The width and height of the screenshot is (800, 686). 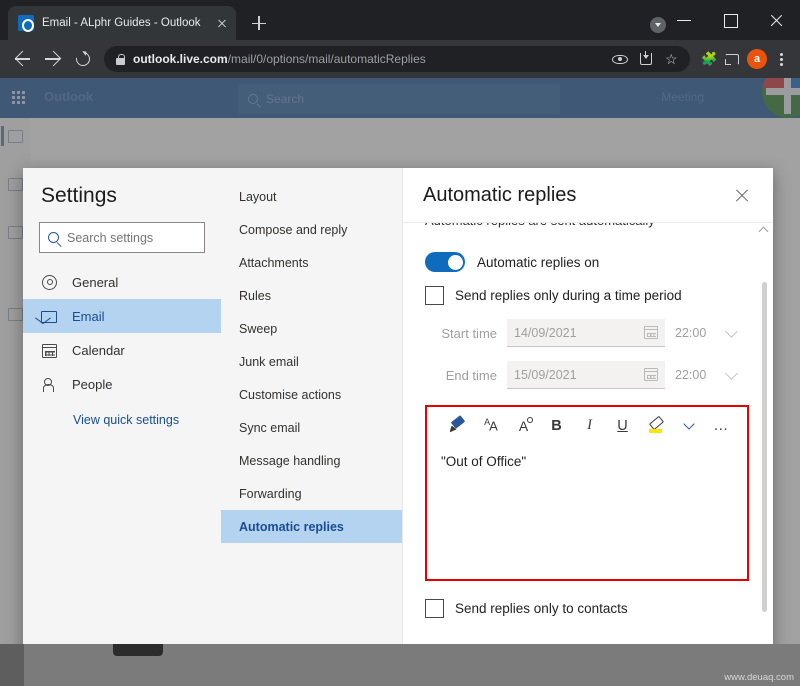 I want to click on automatic-replies-toggle-row: Automatic replies on, so click(x=587, y=262).